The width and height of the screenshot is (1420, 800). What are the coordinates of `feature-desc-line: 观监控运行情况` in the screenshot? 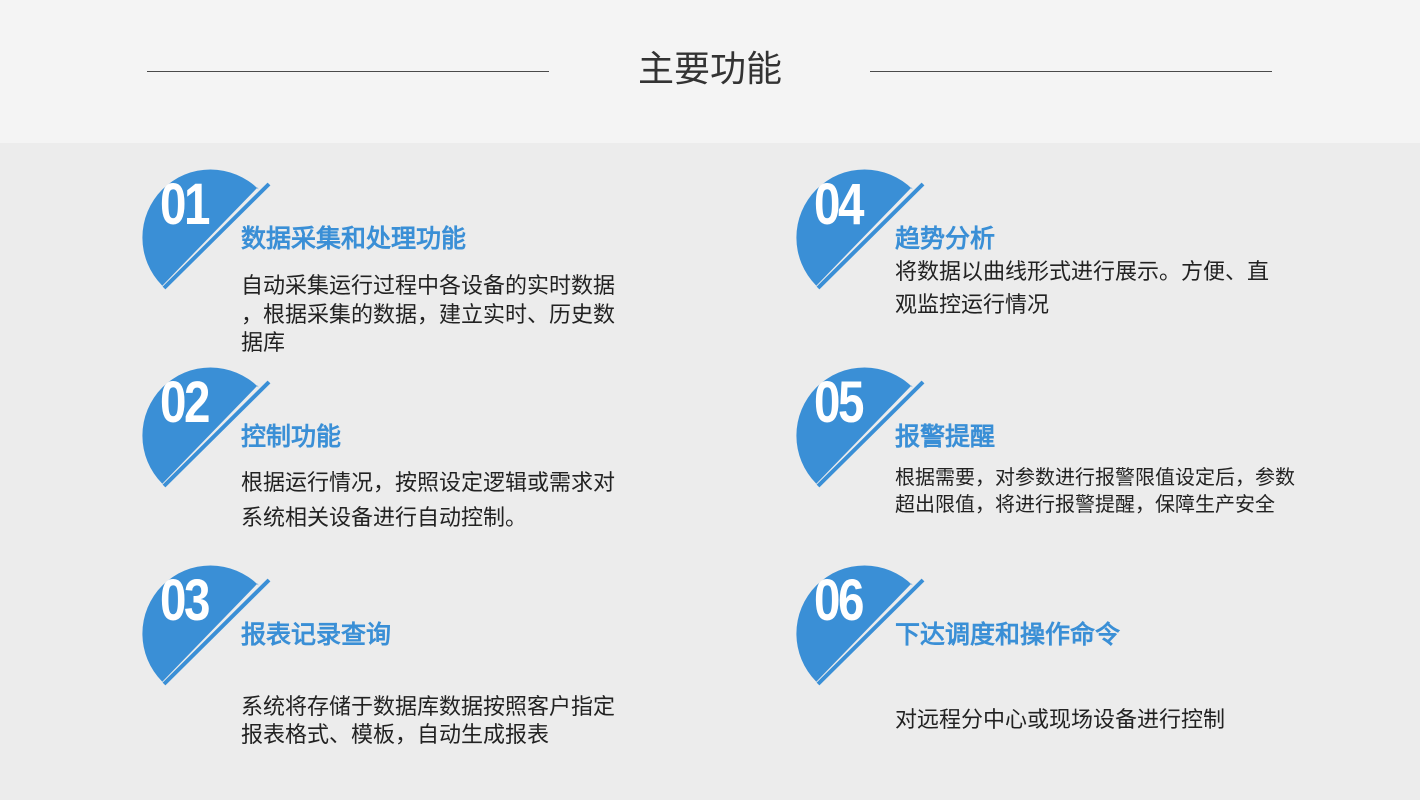 It's located at (972, 305).